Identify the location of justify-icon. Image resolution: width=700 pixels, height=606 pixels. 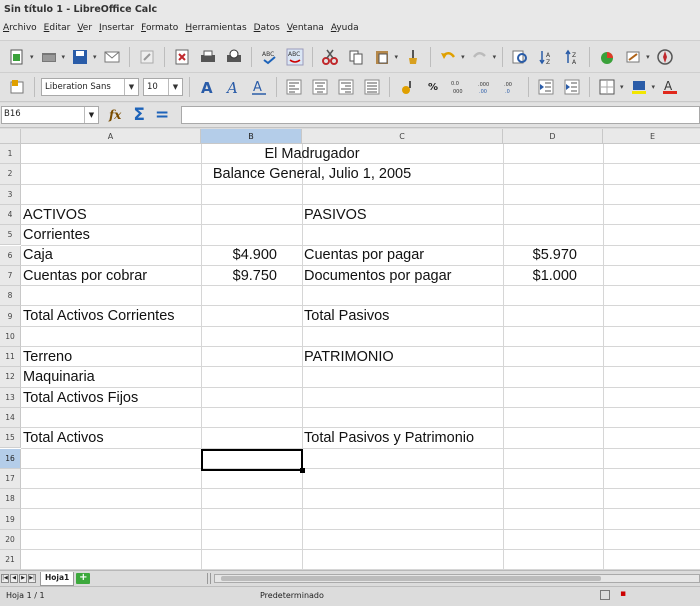
(372, 87).